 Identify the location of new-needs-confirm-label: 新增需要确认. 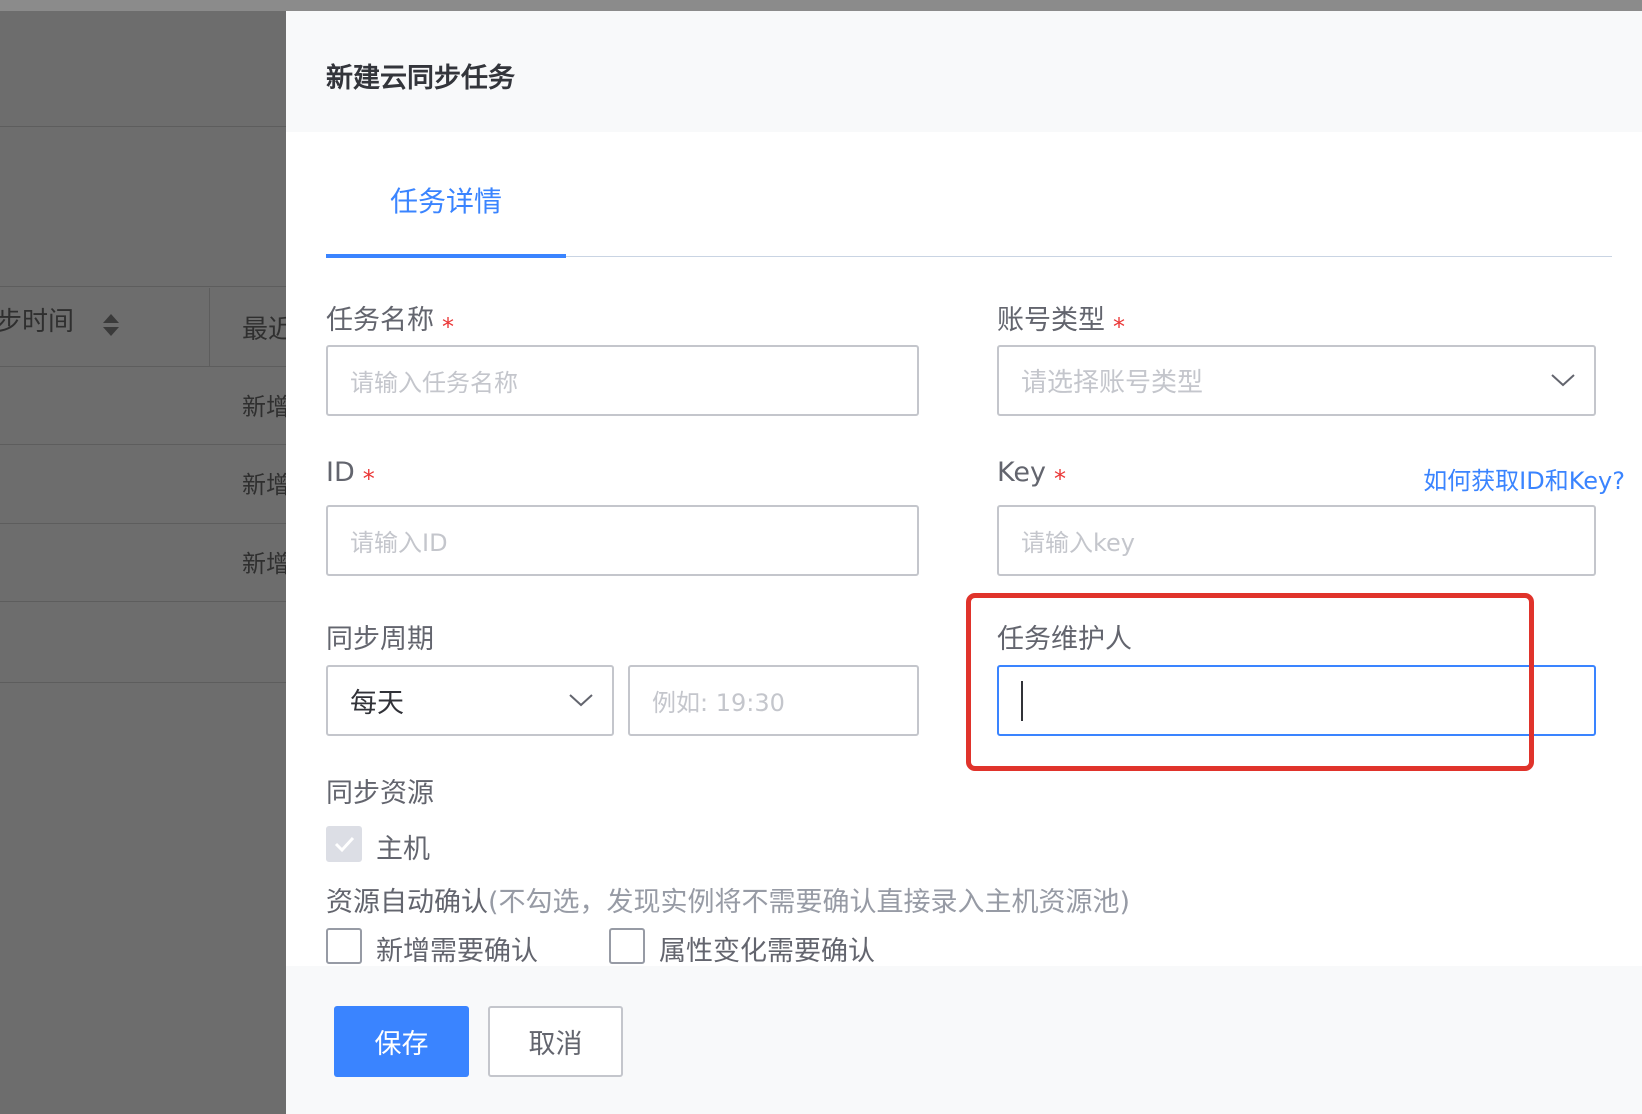
(457, 951).